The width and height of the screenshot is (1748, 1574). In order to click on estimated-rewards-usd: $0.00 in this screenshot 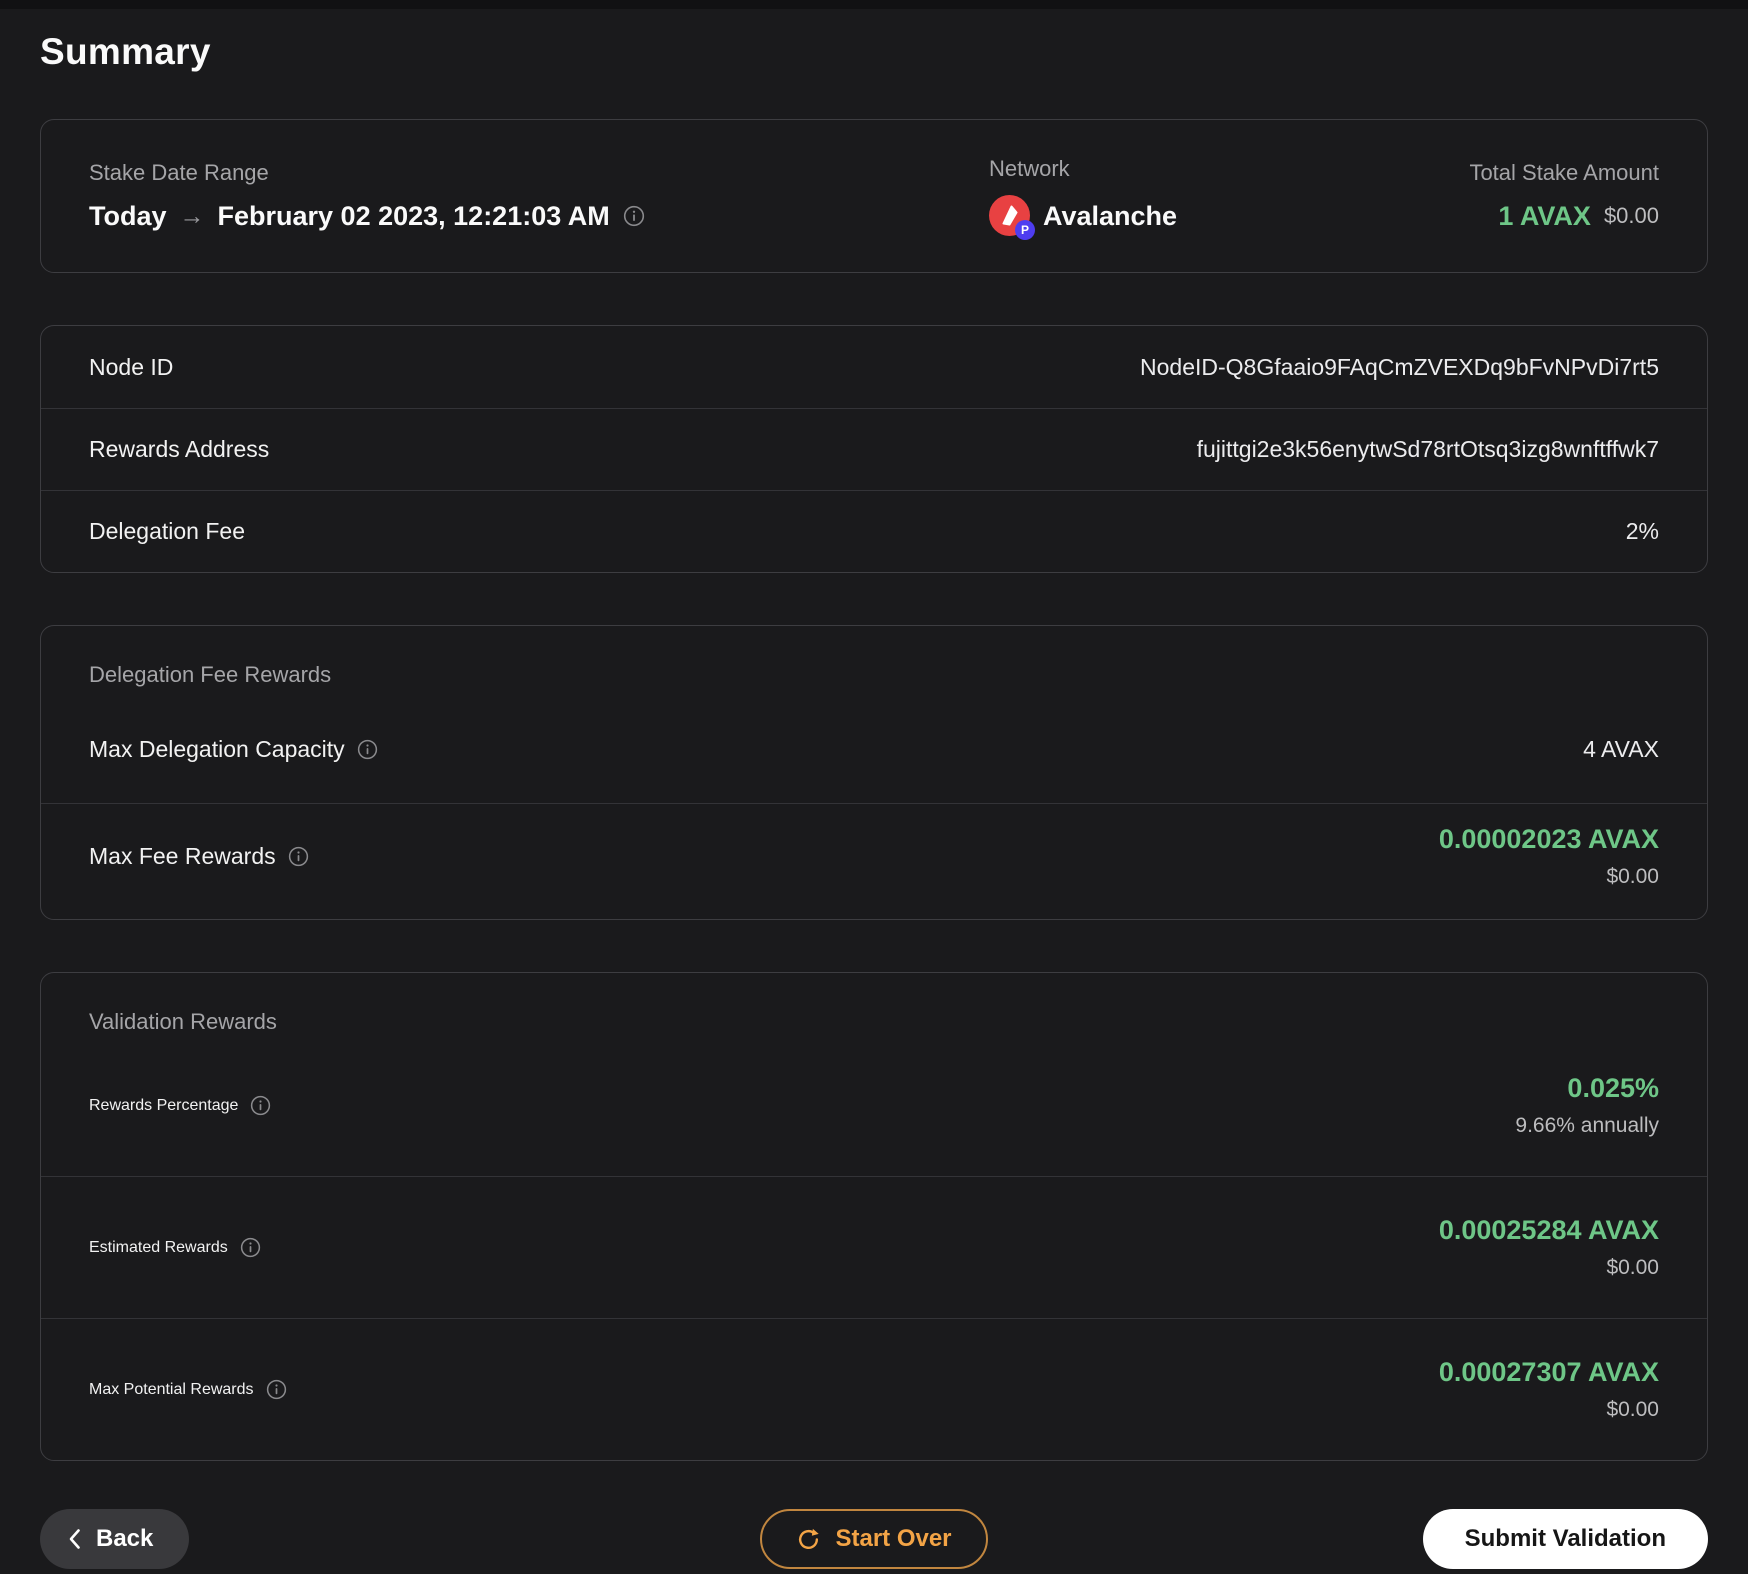, I will do `click(1632, 1267)`.